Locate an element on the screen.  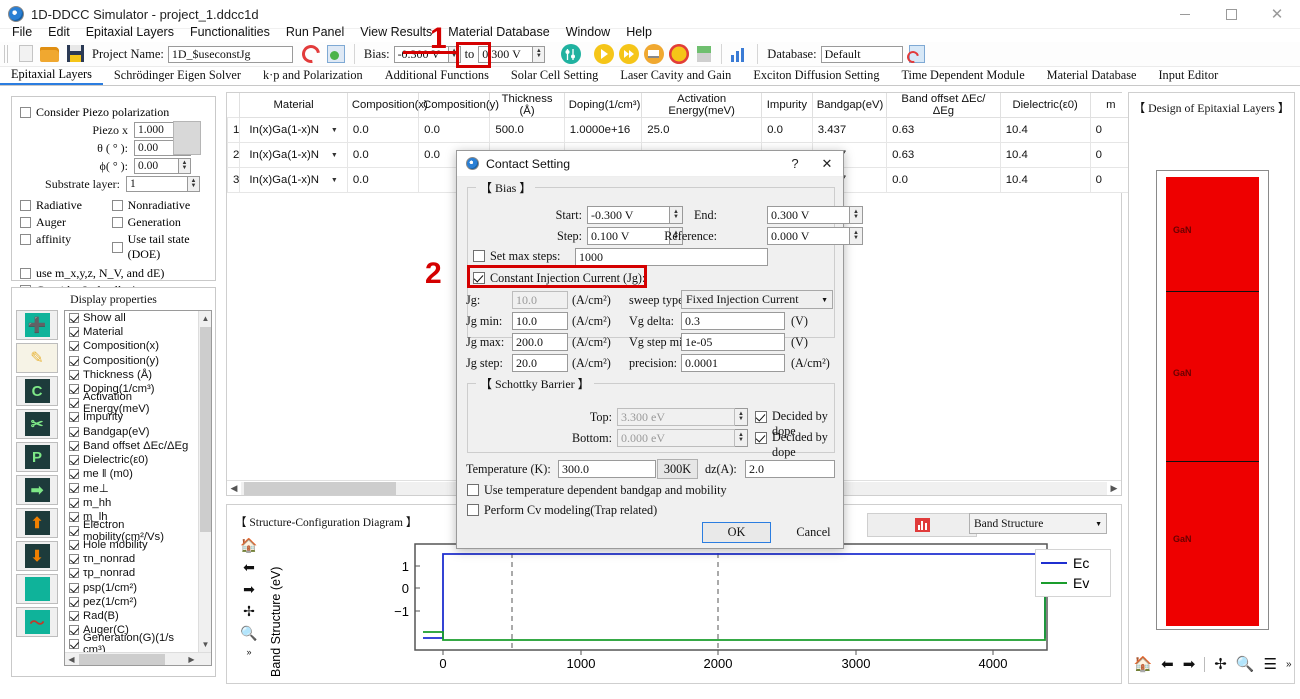
list-item: Generation(G)(1/s cm³) is located at coordinates (132, 642).